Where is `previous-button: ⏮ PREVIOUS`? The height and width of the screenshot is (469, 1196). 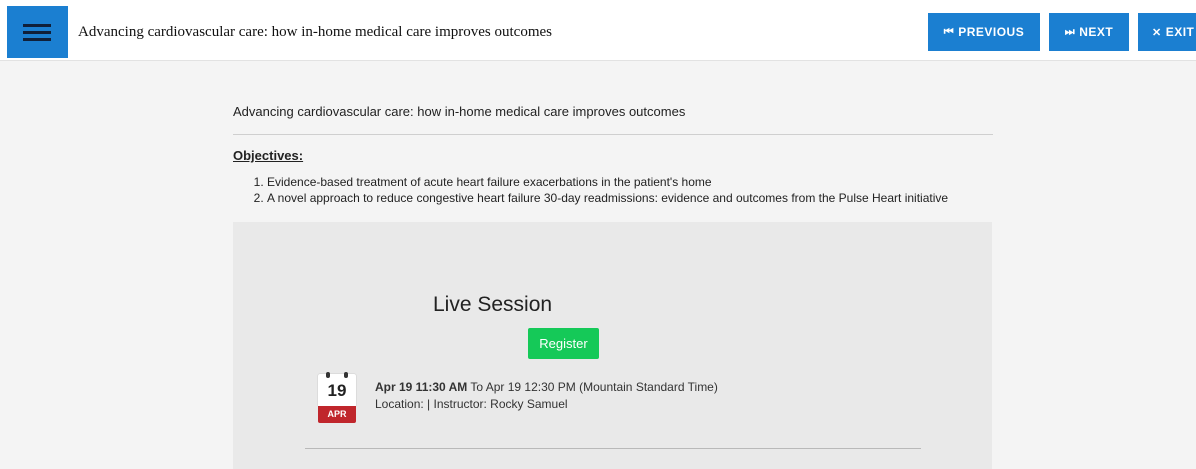
previous-button: ⏮ PREVIOUS is located at coordinates (984, 32).